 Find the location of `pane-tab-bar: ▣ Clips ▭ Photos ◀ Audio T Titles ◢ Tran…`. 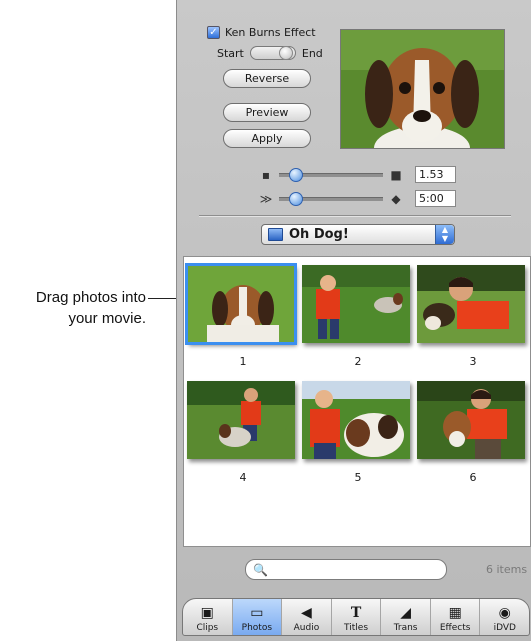

pane-tab-bar: ▣ Clips ▭ Photos ◀ Audio T Titles ◢ Tran… is located at coordinates (356, 617).